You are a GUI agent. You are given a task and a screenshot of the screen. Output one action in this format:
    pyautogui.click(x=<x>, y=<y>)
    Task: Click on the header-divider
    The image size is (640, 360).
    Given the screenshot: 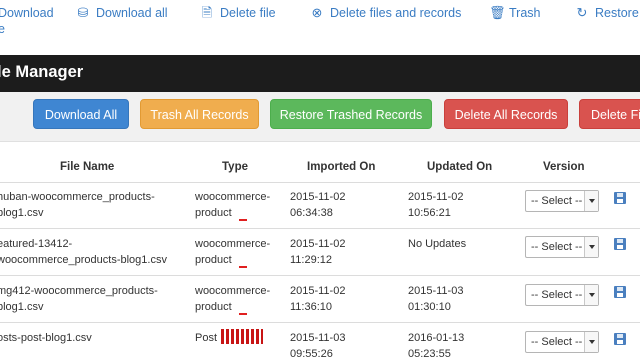 What is the action you would take?
    pyautogui.click(x=320, y=182)
    